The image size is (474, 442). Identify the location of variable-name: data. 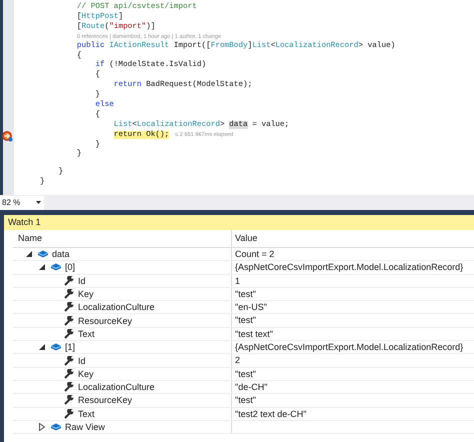
(61, 254).